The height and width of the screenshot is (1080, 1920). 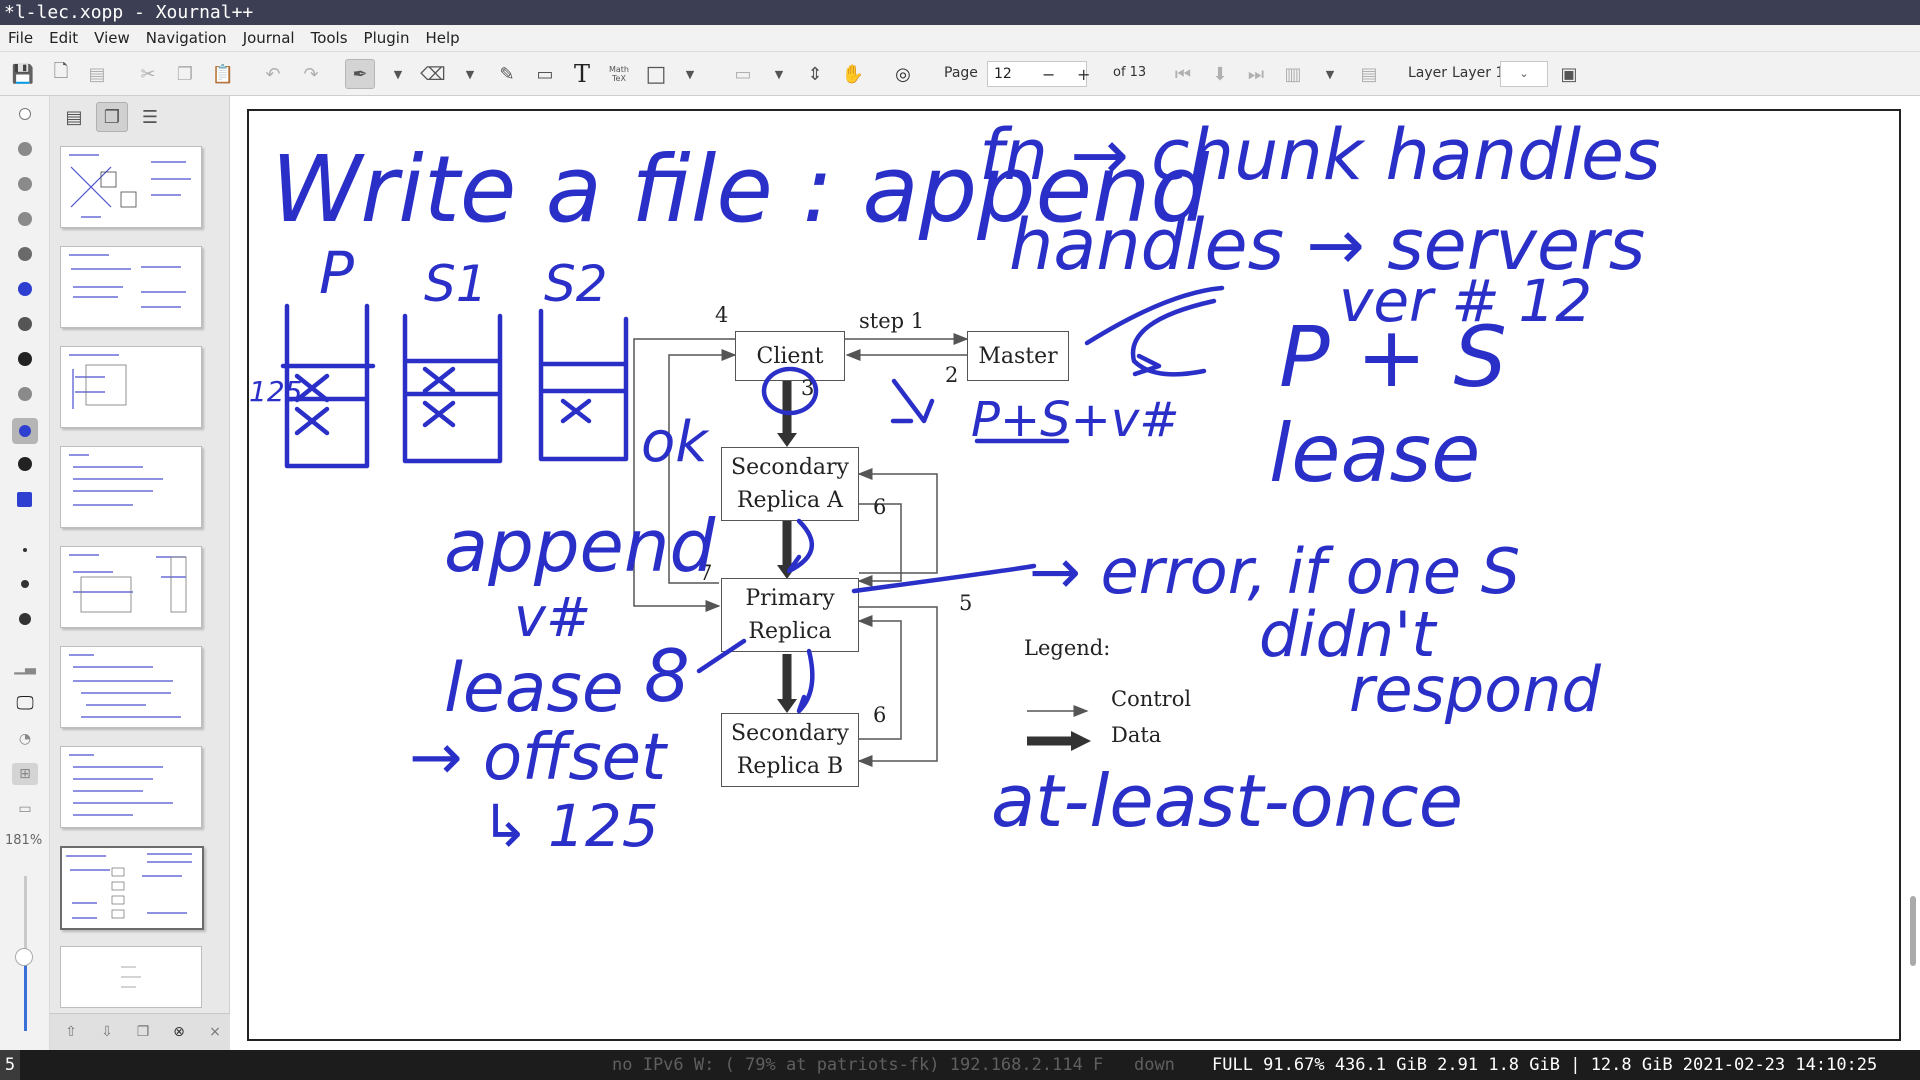 I want to click on color-gray3-dot-icon, so click(x=25, y=219).